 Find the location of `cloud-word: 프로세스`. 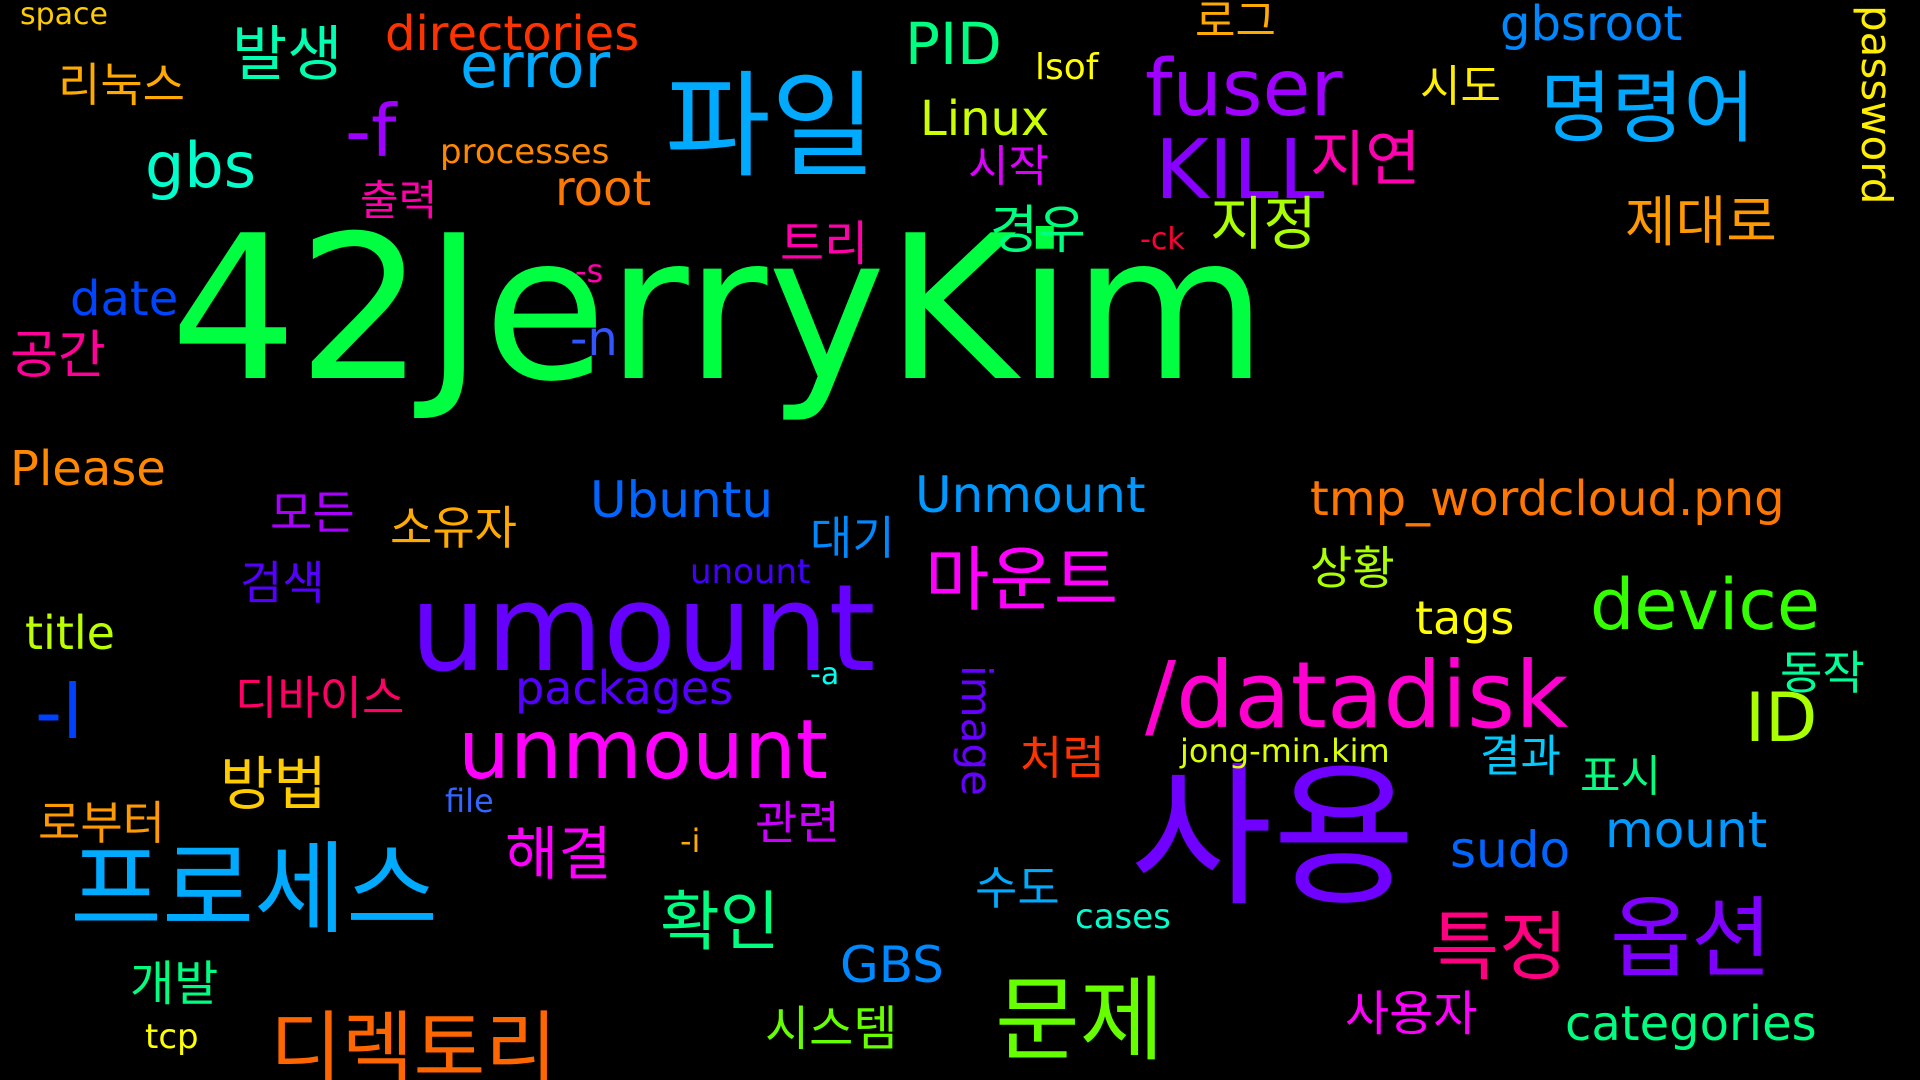

cloud-word: 프로세스 is located at coordinates (254, 889).